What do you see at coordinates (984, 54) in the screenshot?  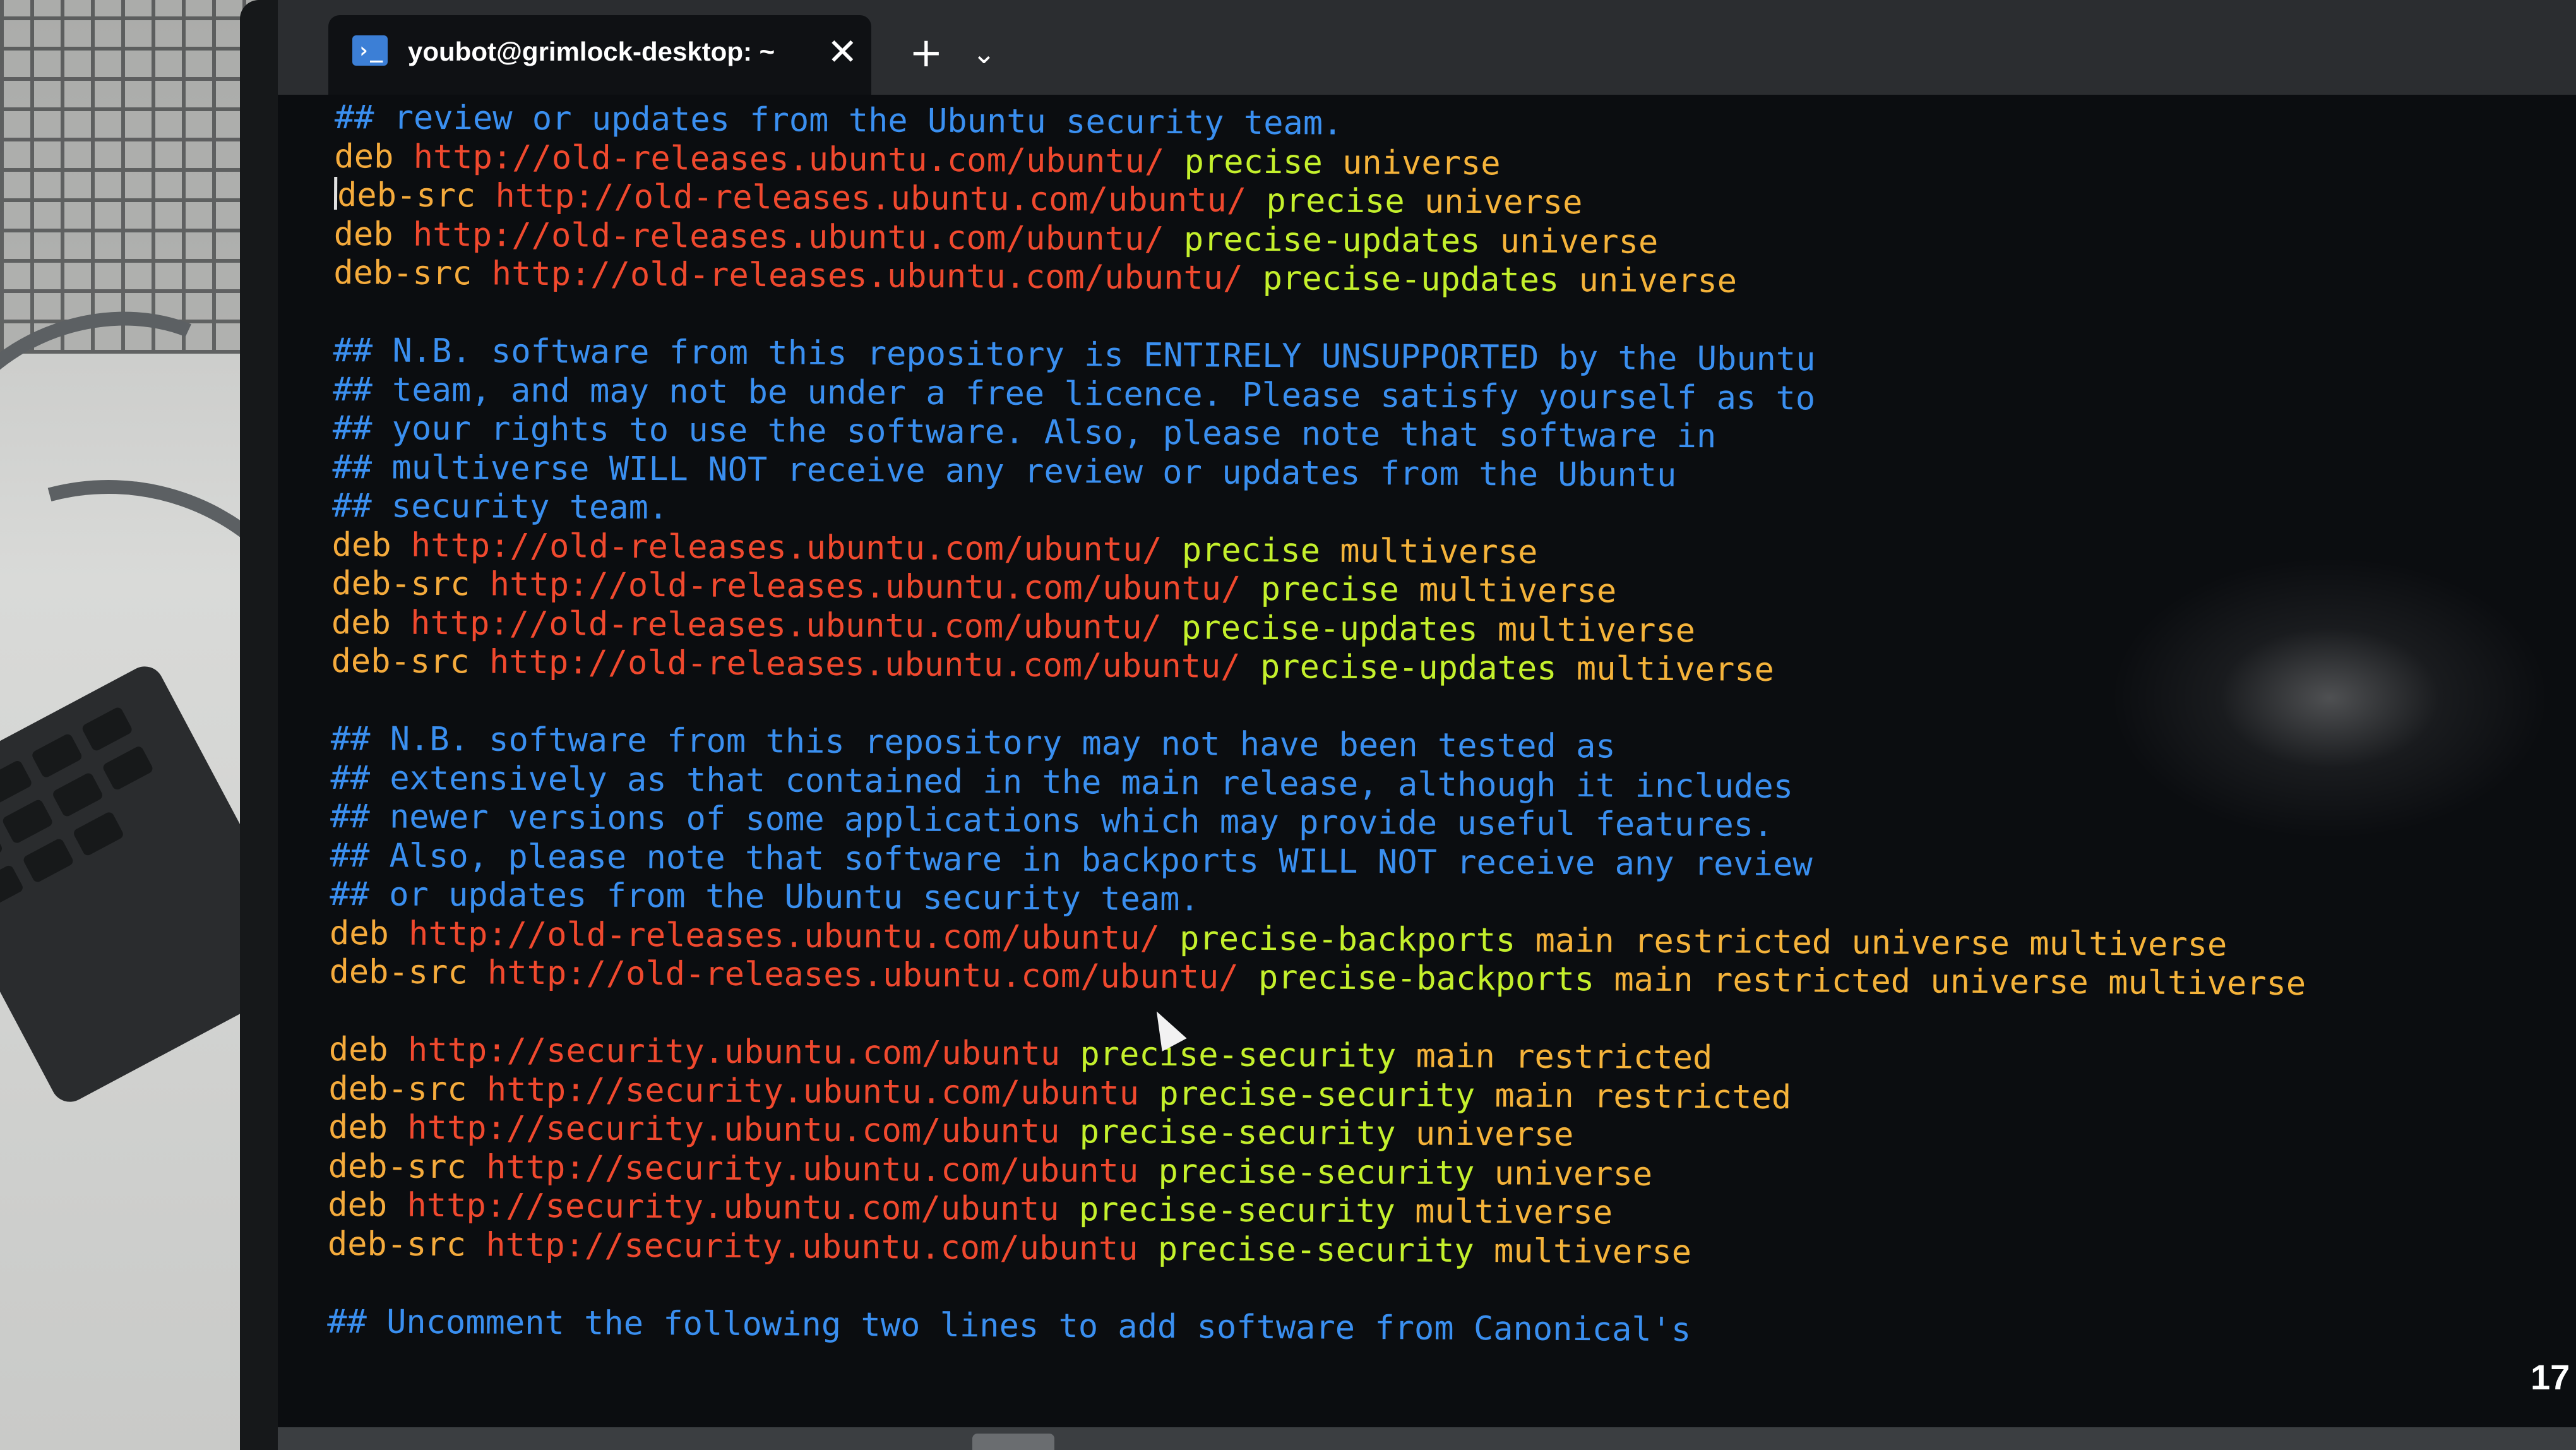 I see `chevron-down-icon: ⌄` at bounding box center [984, 54].